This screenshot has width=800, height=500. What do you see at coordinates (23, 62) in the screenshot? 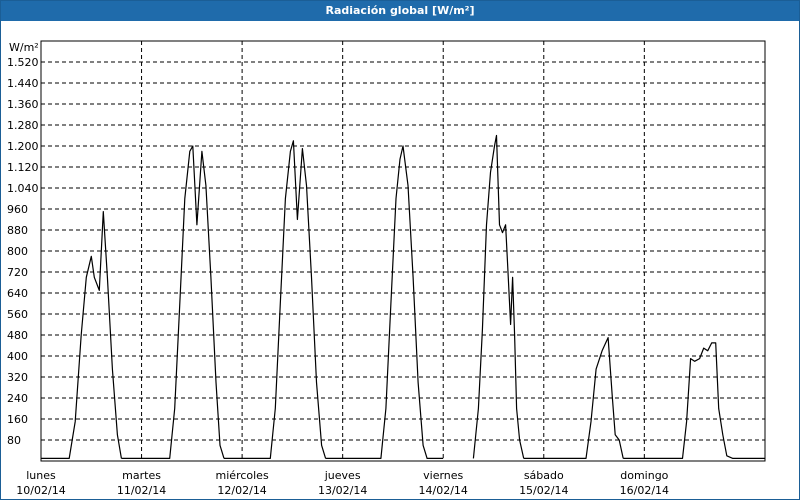
I see `y-tick-label: 1.520` at bounding box center [23, 62].